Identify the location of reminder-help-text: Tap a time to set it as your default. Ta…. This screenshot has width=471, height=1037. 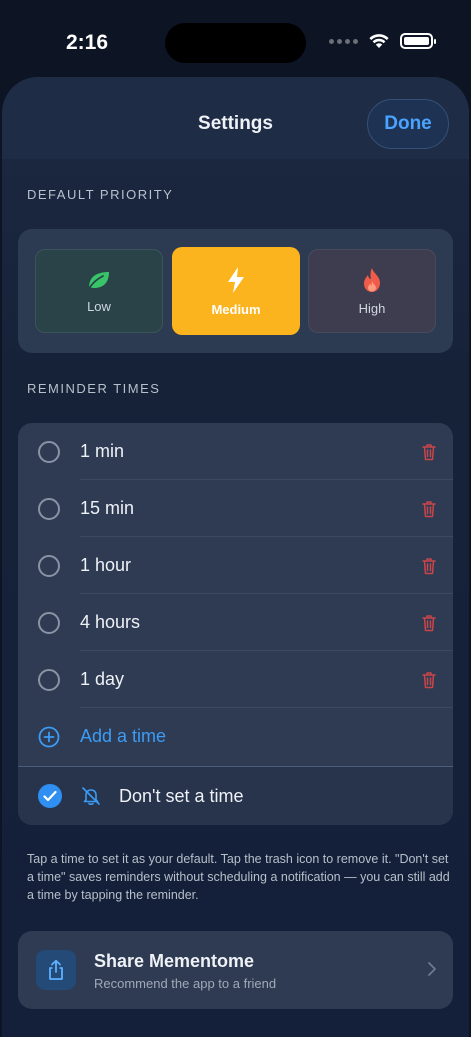
(238, 877).